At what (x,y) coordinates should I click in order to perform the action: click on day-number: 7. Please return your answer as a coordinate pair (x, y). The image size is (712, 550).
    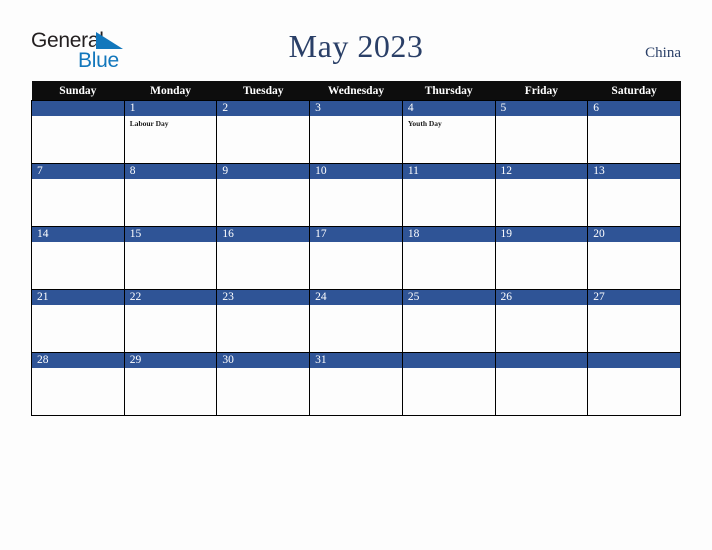
    Looking at the image, I should click on (78, 171).